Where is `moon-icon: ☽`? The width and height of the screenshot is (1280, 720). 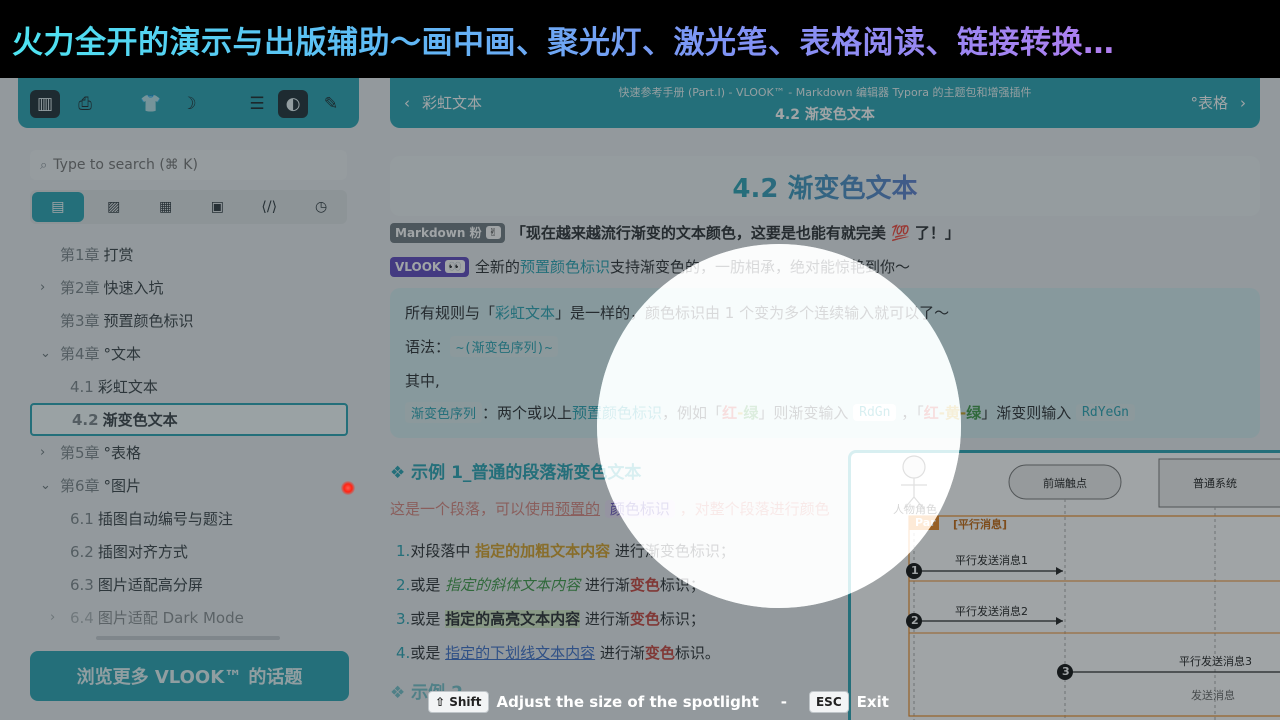
moon-icon: ☽ is located at coordinates (189, 104).